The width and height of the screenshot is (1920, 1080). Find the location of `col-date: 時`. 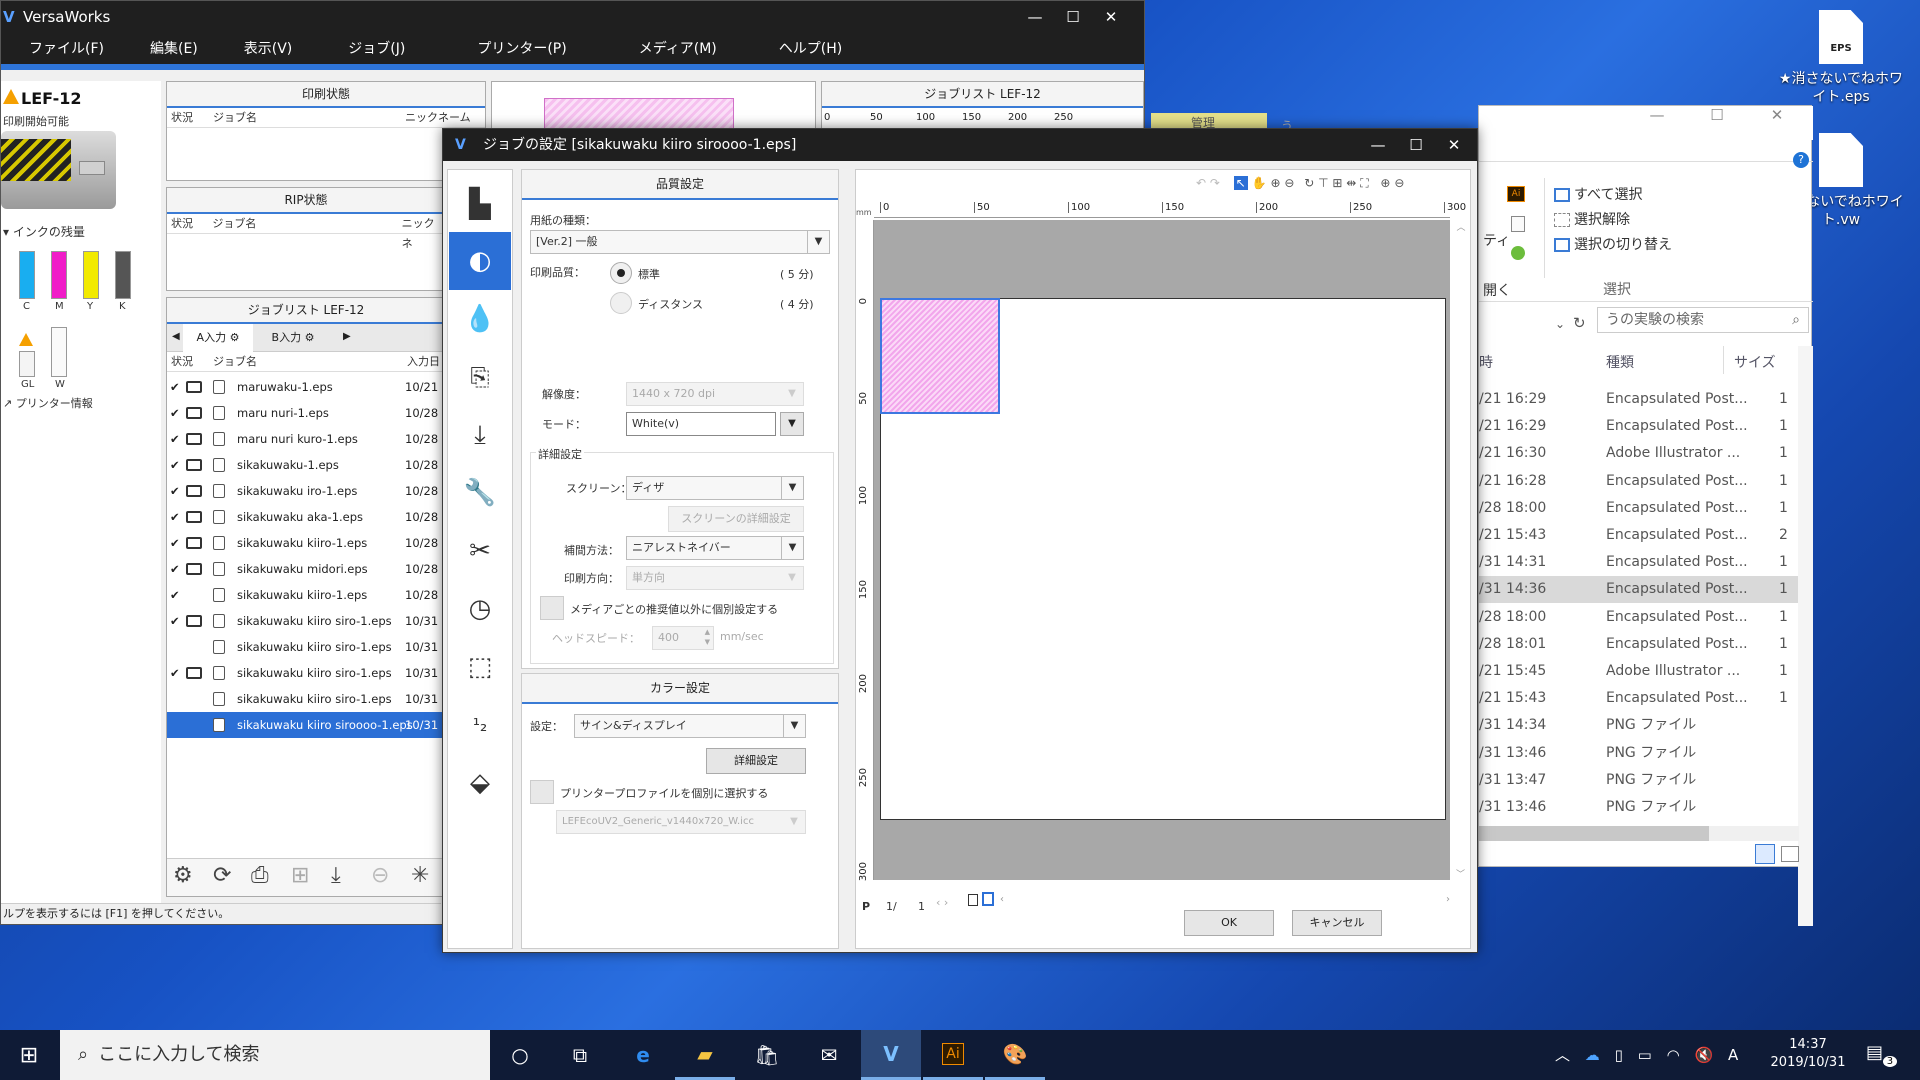

col-date: 時 is located at coordinates (1486, 362).